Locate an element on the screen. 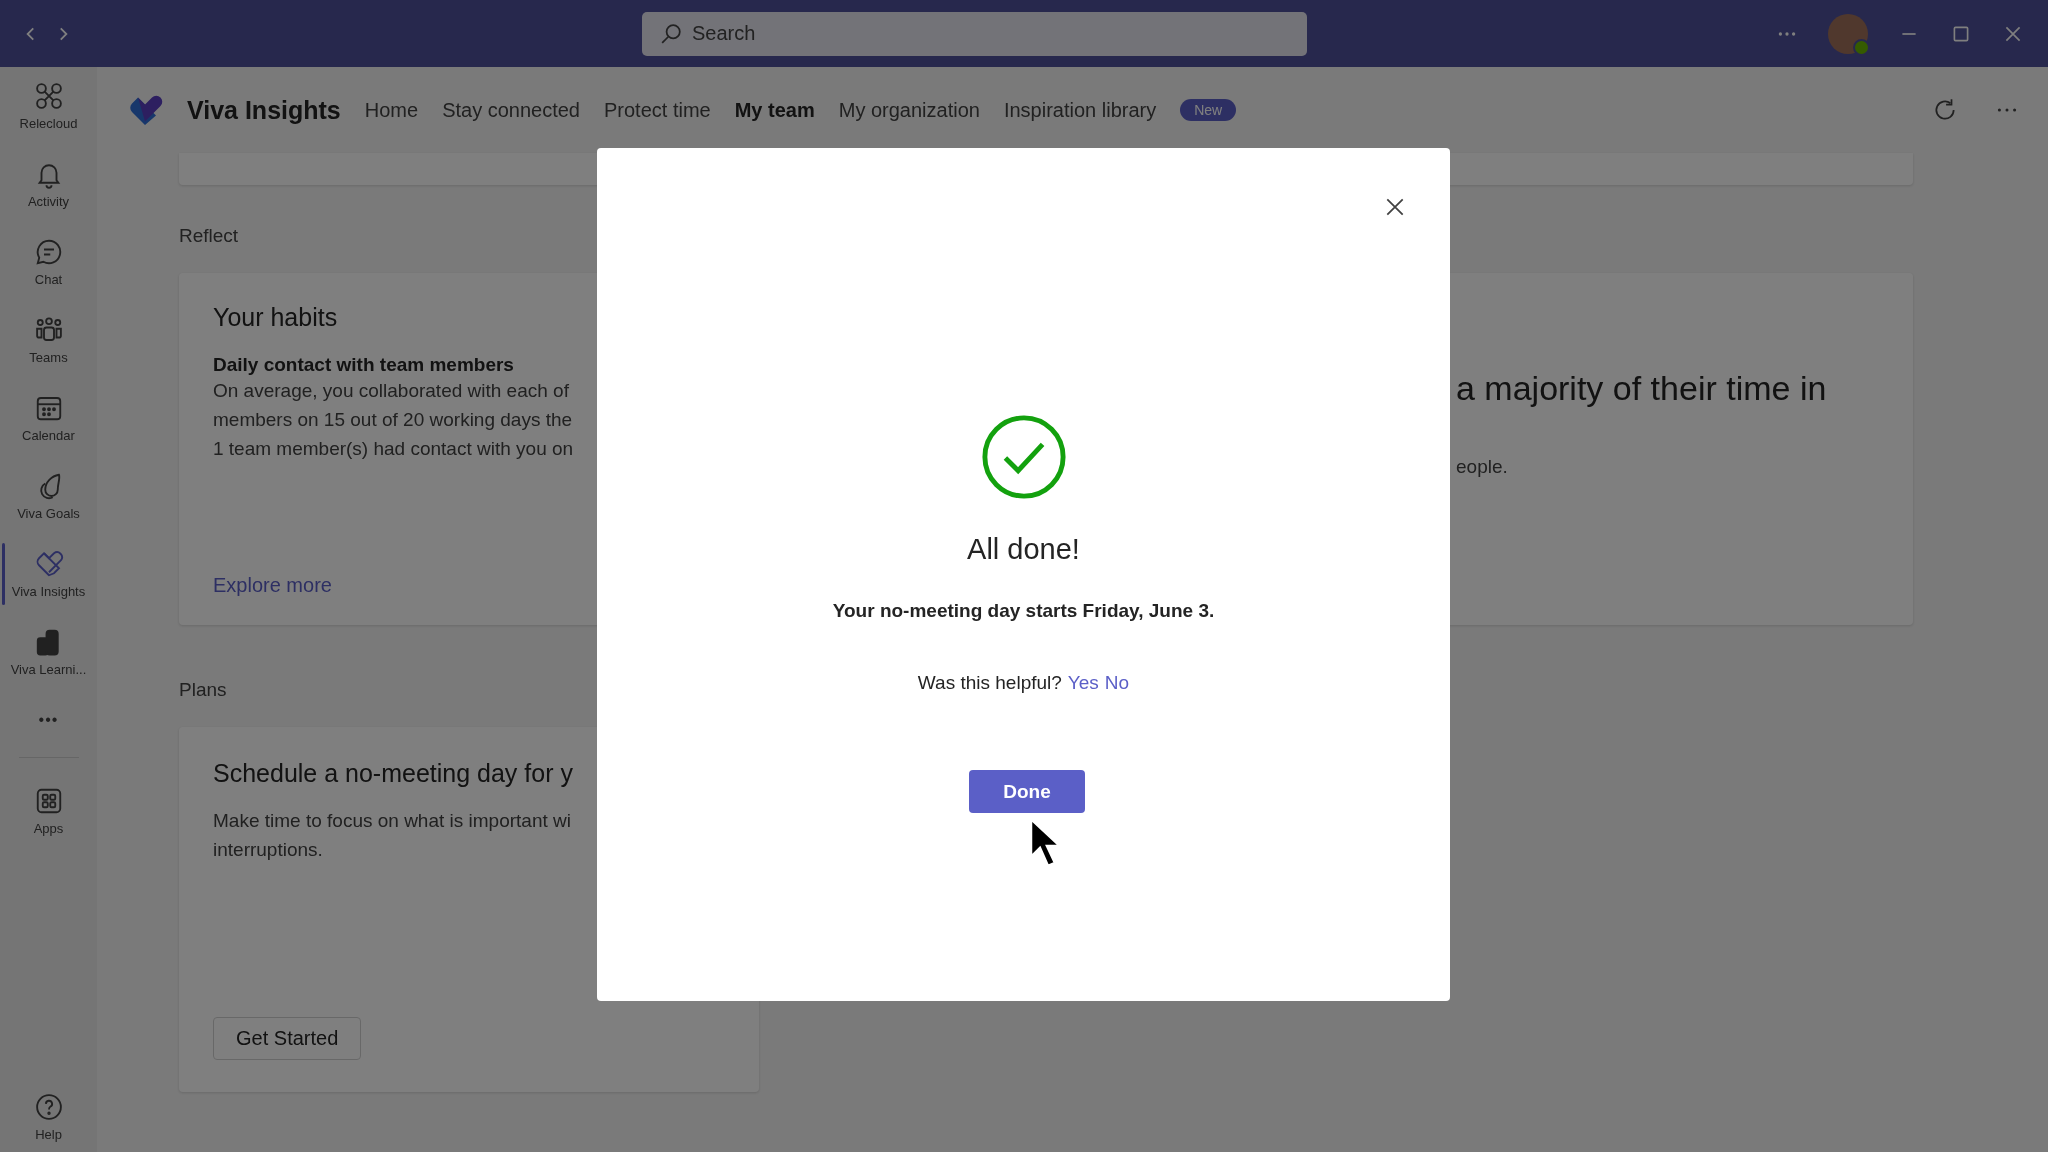 This screenshot has height=1152, width=2048. nav-tab: Stay connected is located at coordinates (511, 110).